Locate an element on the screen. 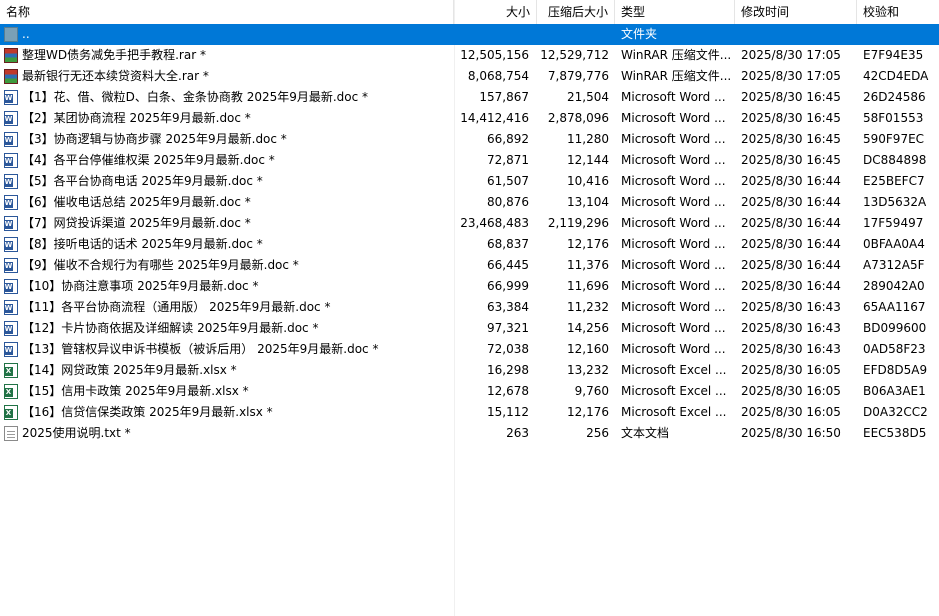 This screenshot has width=939, height=616. file-crc: A7312A5F is located at coordinates (894, 265).